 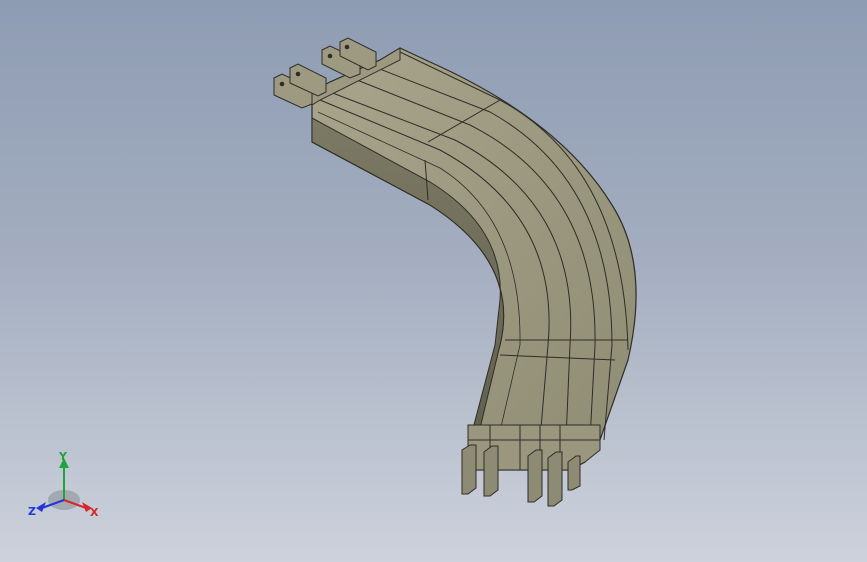 I want to click on z-axis-label: Z, so click(x=32, y=511).